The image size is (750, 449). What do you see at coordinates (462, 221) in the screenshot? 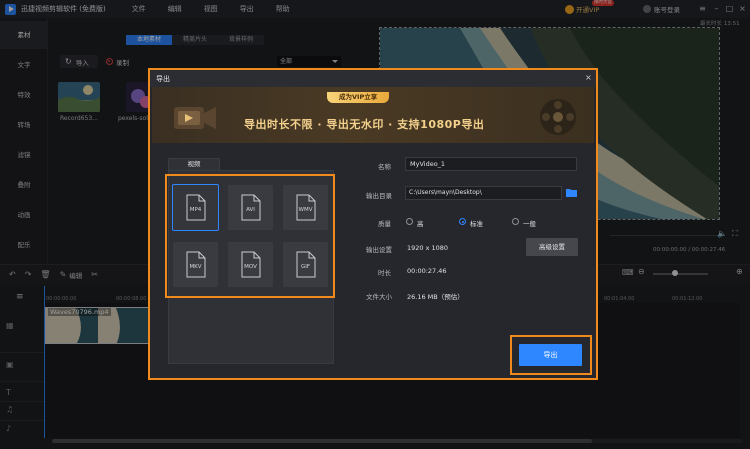
I see `quality-standard-radio` at bounding box center [462, 221].